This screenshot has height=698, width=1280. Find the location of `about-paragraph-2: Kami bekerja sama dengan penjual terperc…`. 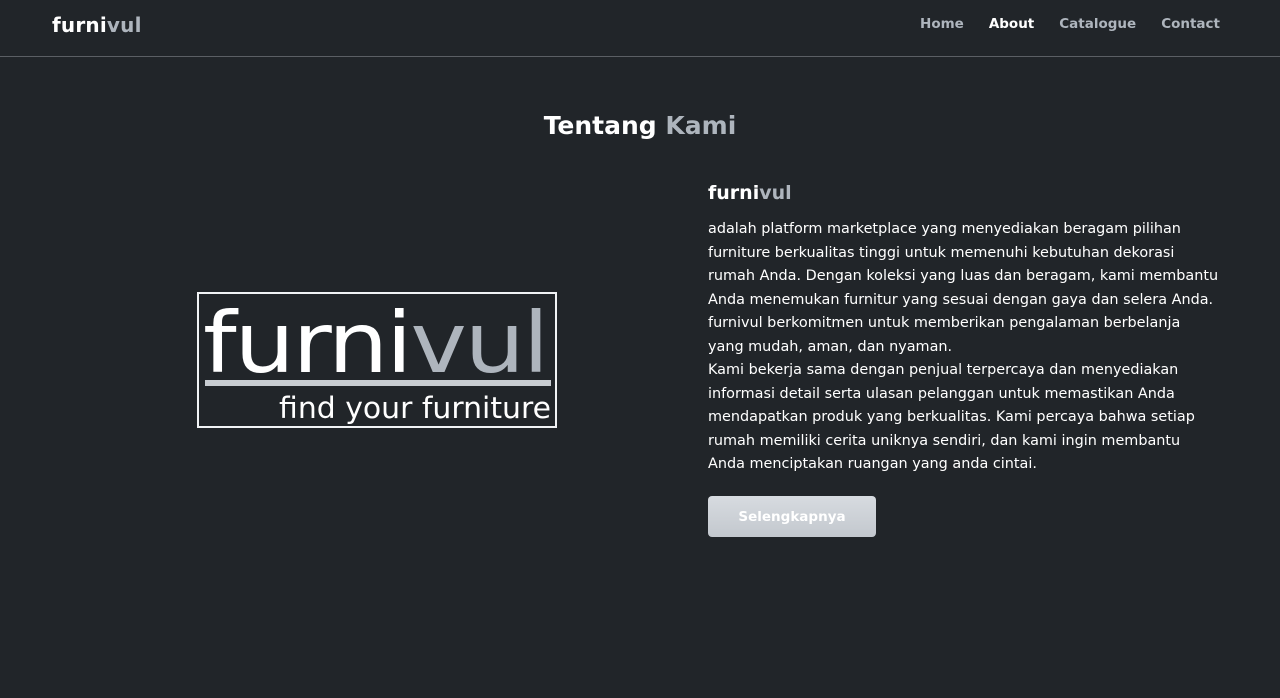

about-paragraph-2: Kami bekerja sama dengan penjual terperc… is located at coordinates (951, 417).